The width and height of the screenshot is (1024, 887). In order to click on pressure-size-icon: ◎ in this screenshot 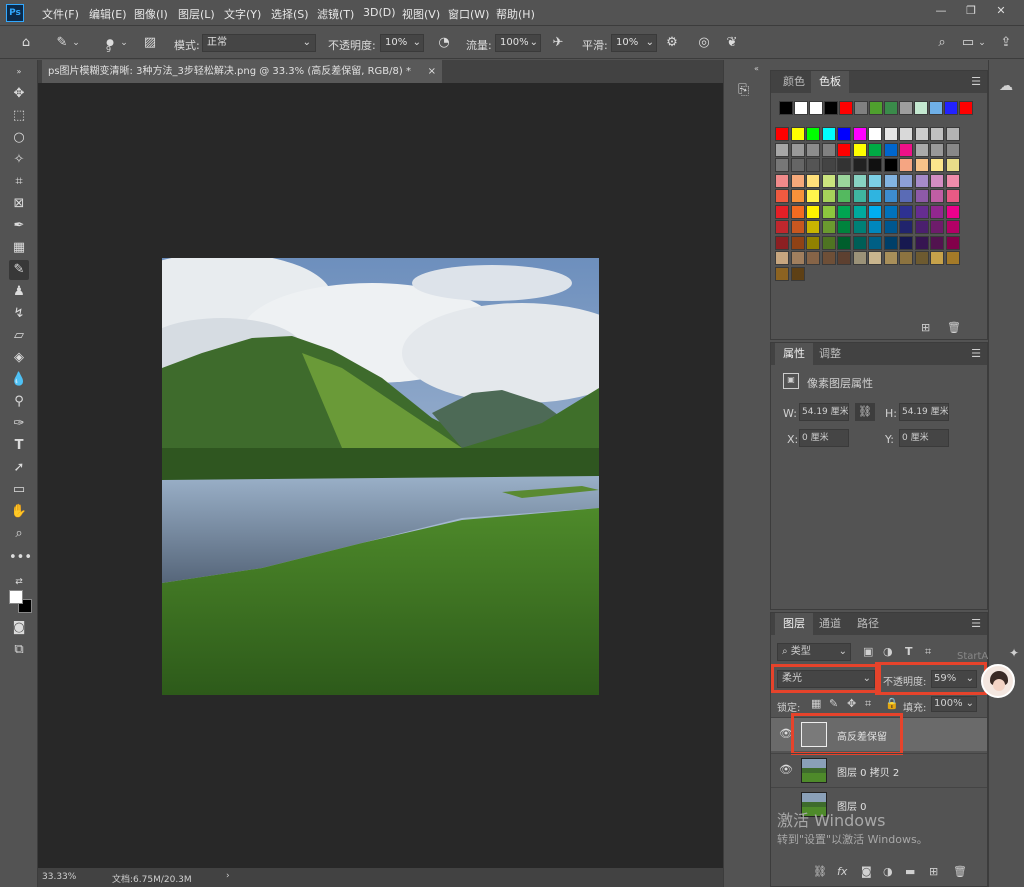, I will do `click(704, 43)`.